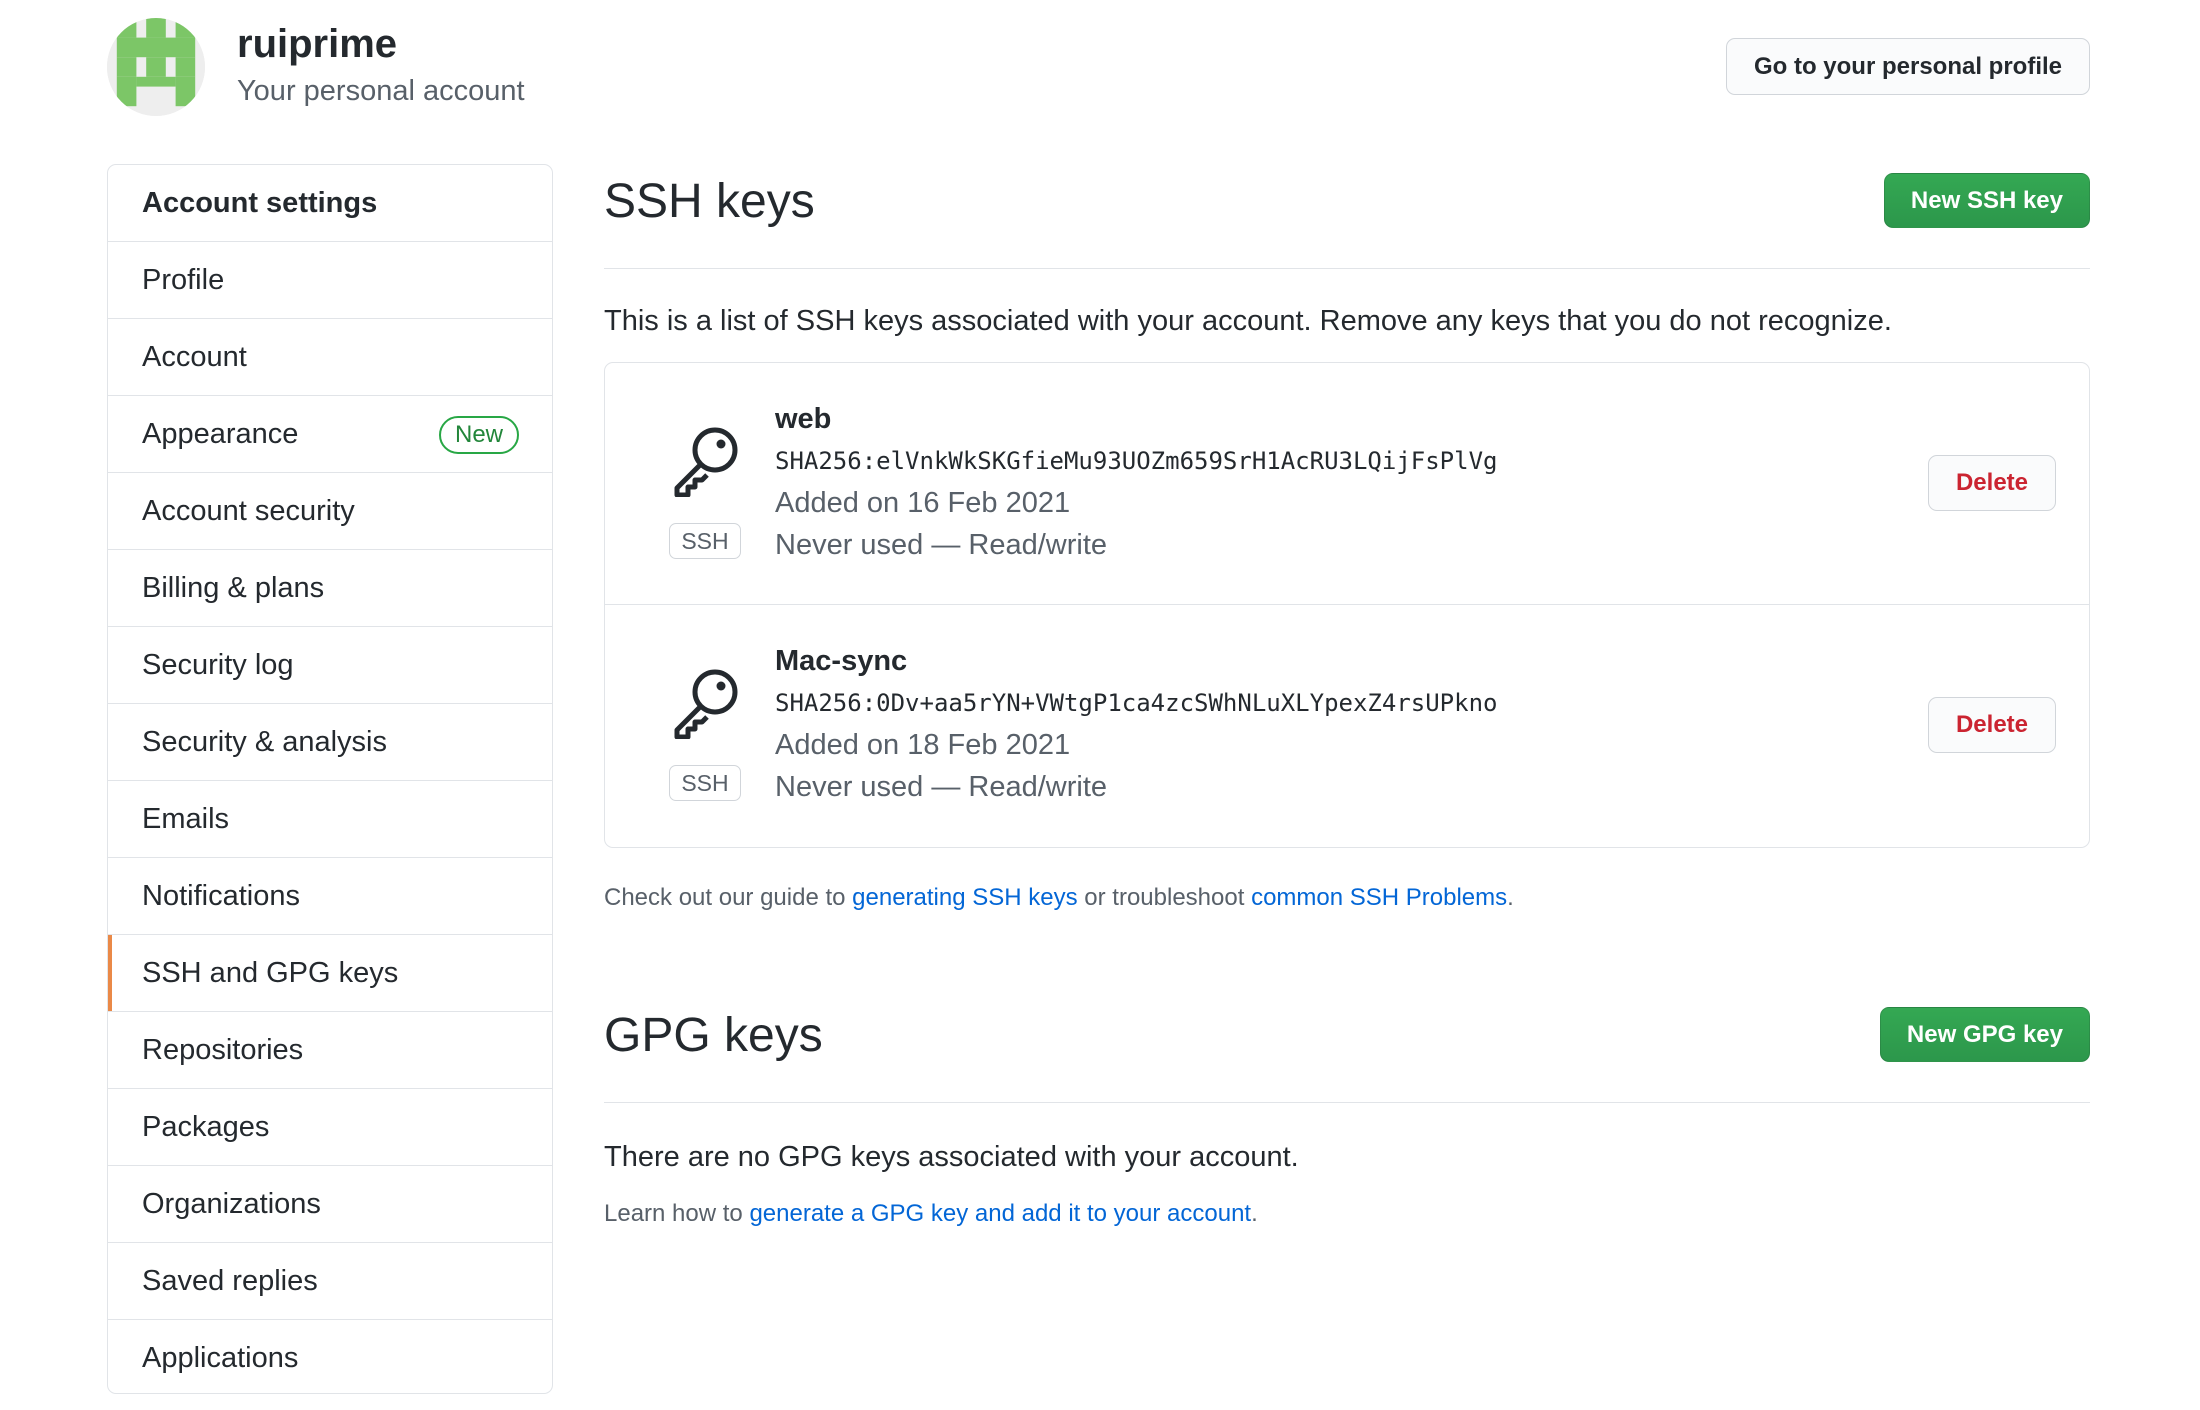 This screenshot has width=2200, height=1410. What do you see at coordinates (1984, 1034) in the screenshot?
I see `new-gpg-key-button: New GPG key` at bounding box center [1984, 1034].